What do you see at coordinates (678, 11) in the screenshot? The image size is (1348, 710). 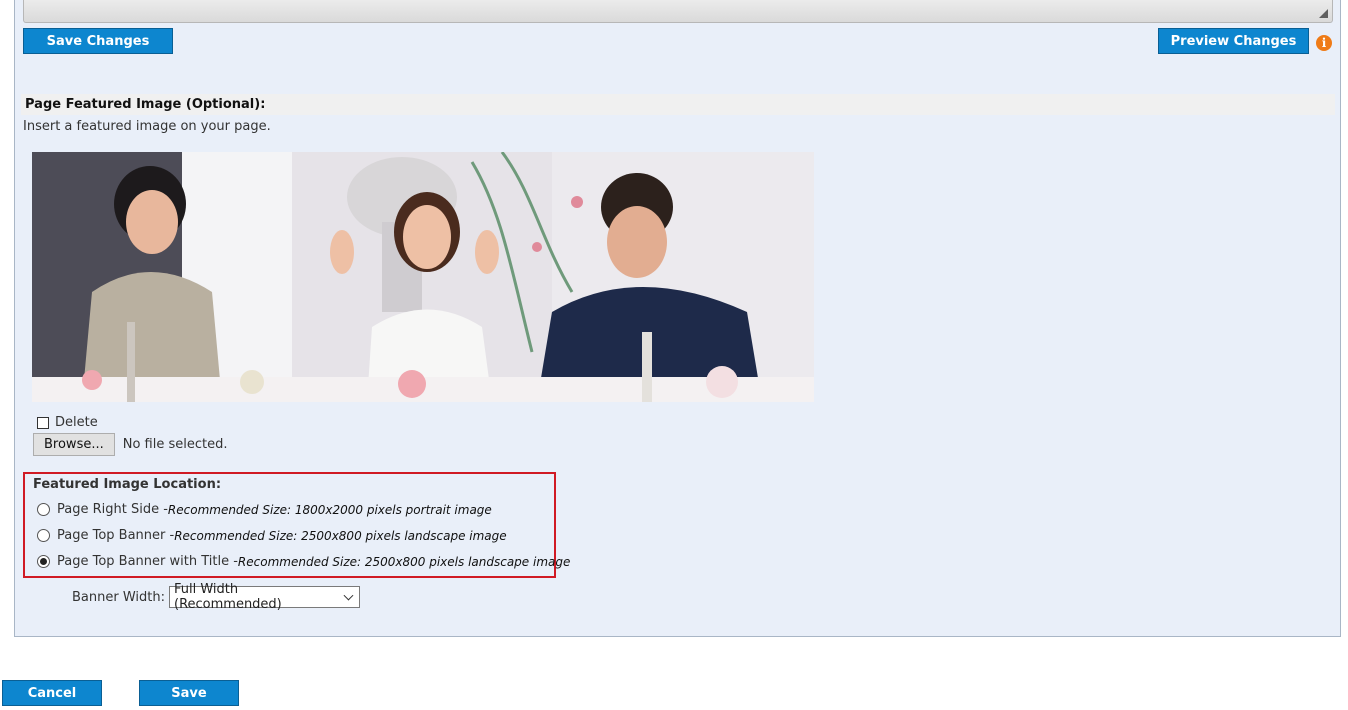 I see `content-editor-textarea` at bounding box center [678, 11].